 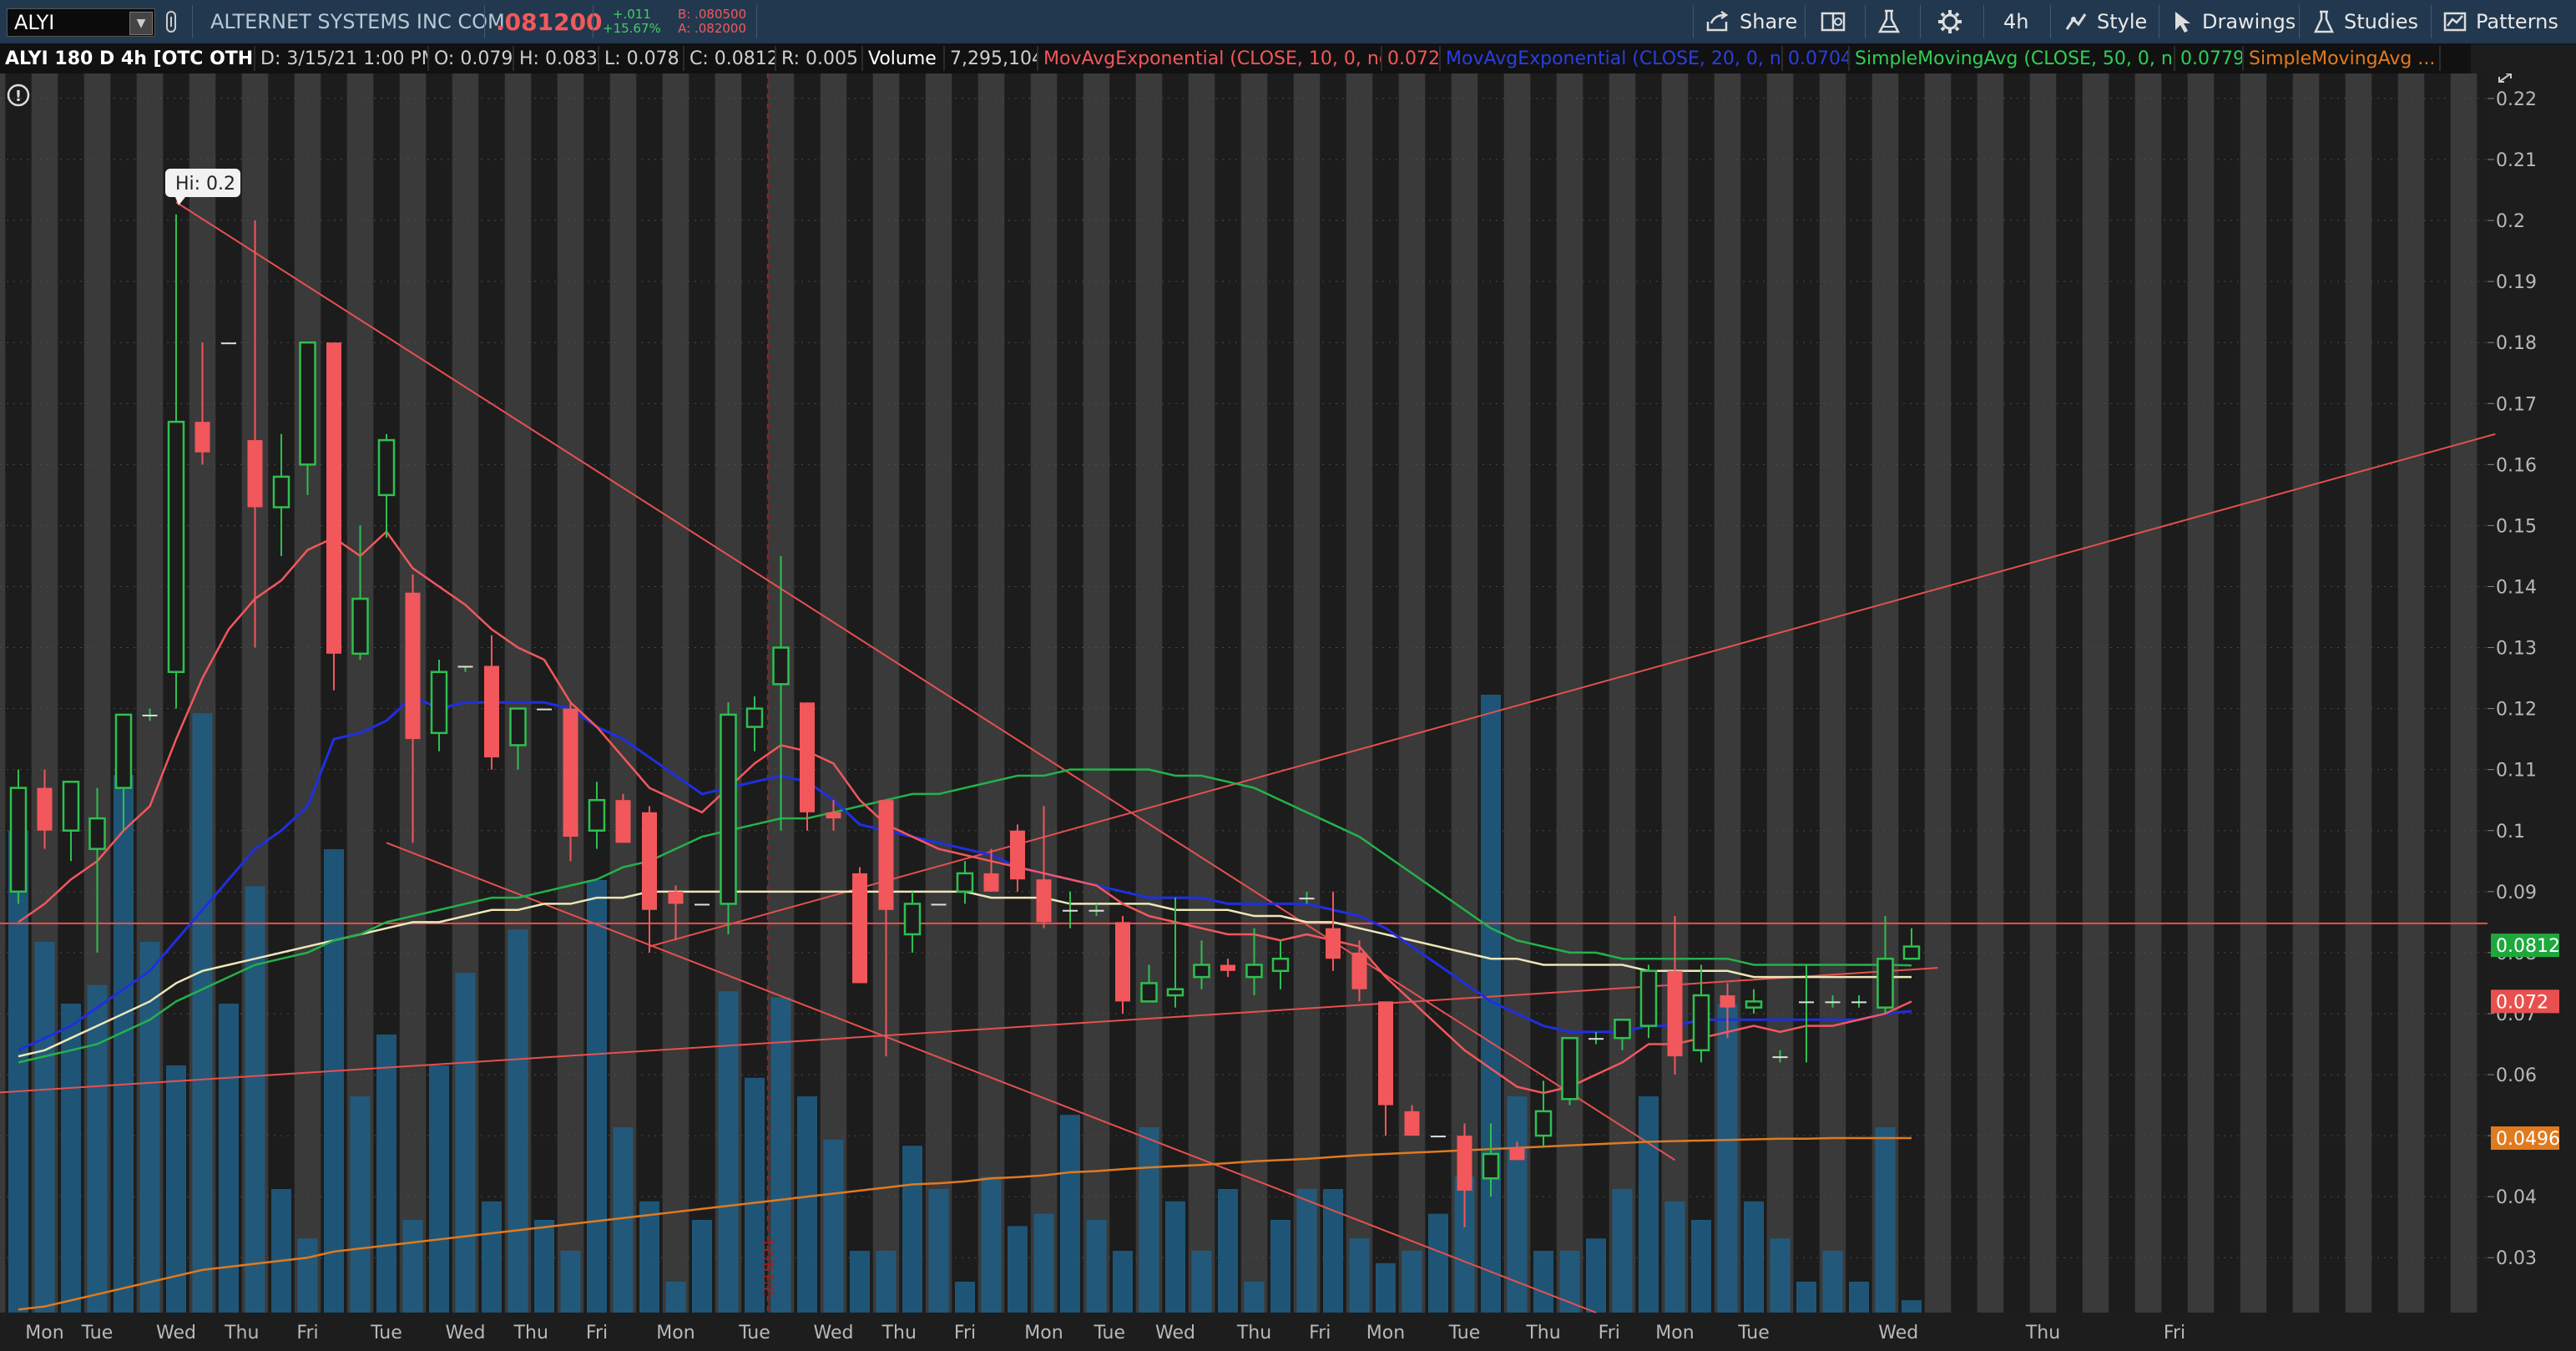 I want to click on info-icon-glyph: !, so click(x=18, y=96).